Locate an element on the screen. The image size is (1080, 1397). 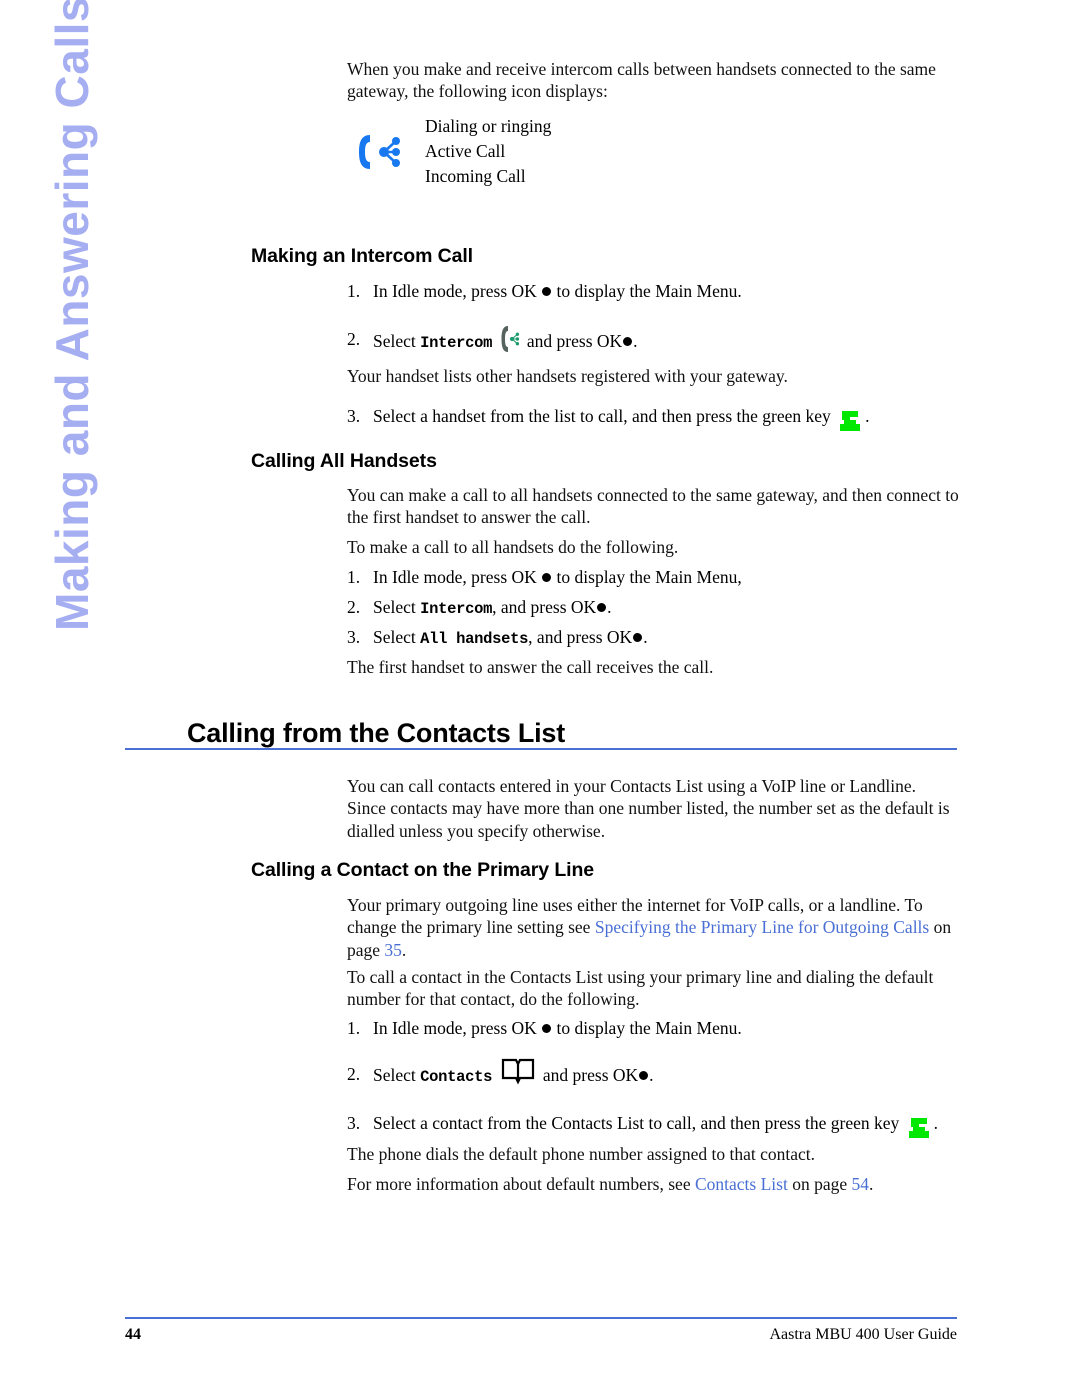
note-text-part: . is located at coordinates (871, 1184).